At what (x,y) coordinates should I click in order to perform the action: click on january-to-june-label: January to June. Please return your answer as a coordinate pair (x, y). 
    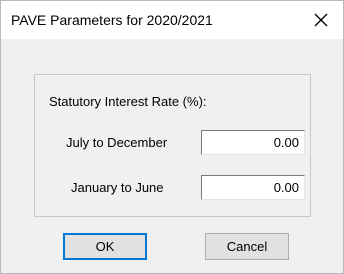
    Looking at the image, I should click on (117, 187).